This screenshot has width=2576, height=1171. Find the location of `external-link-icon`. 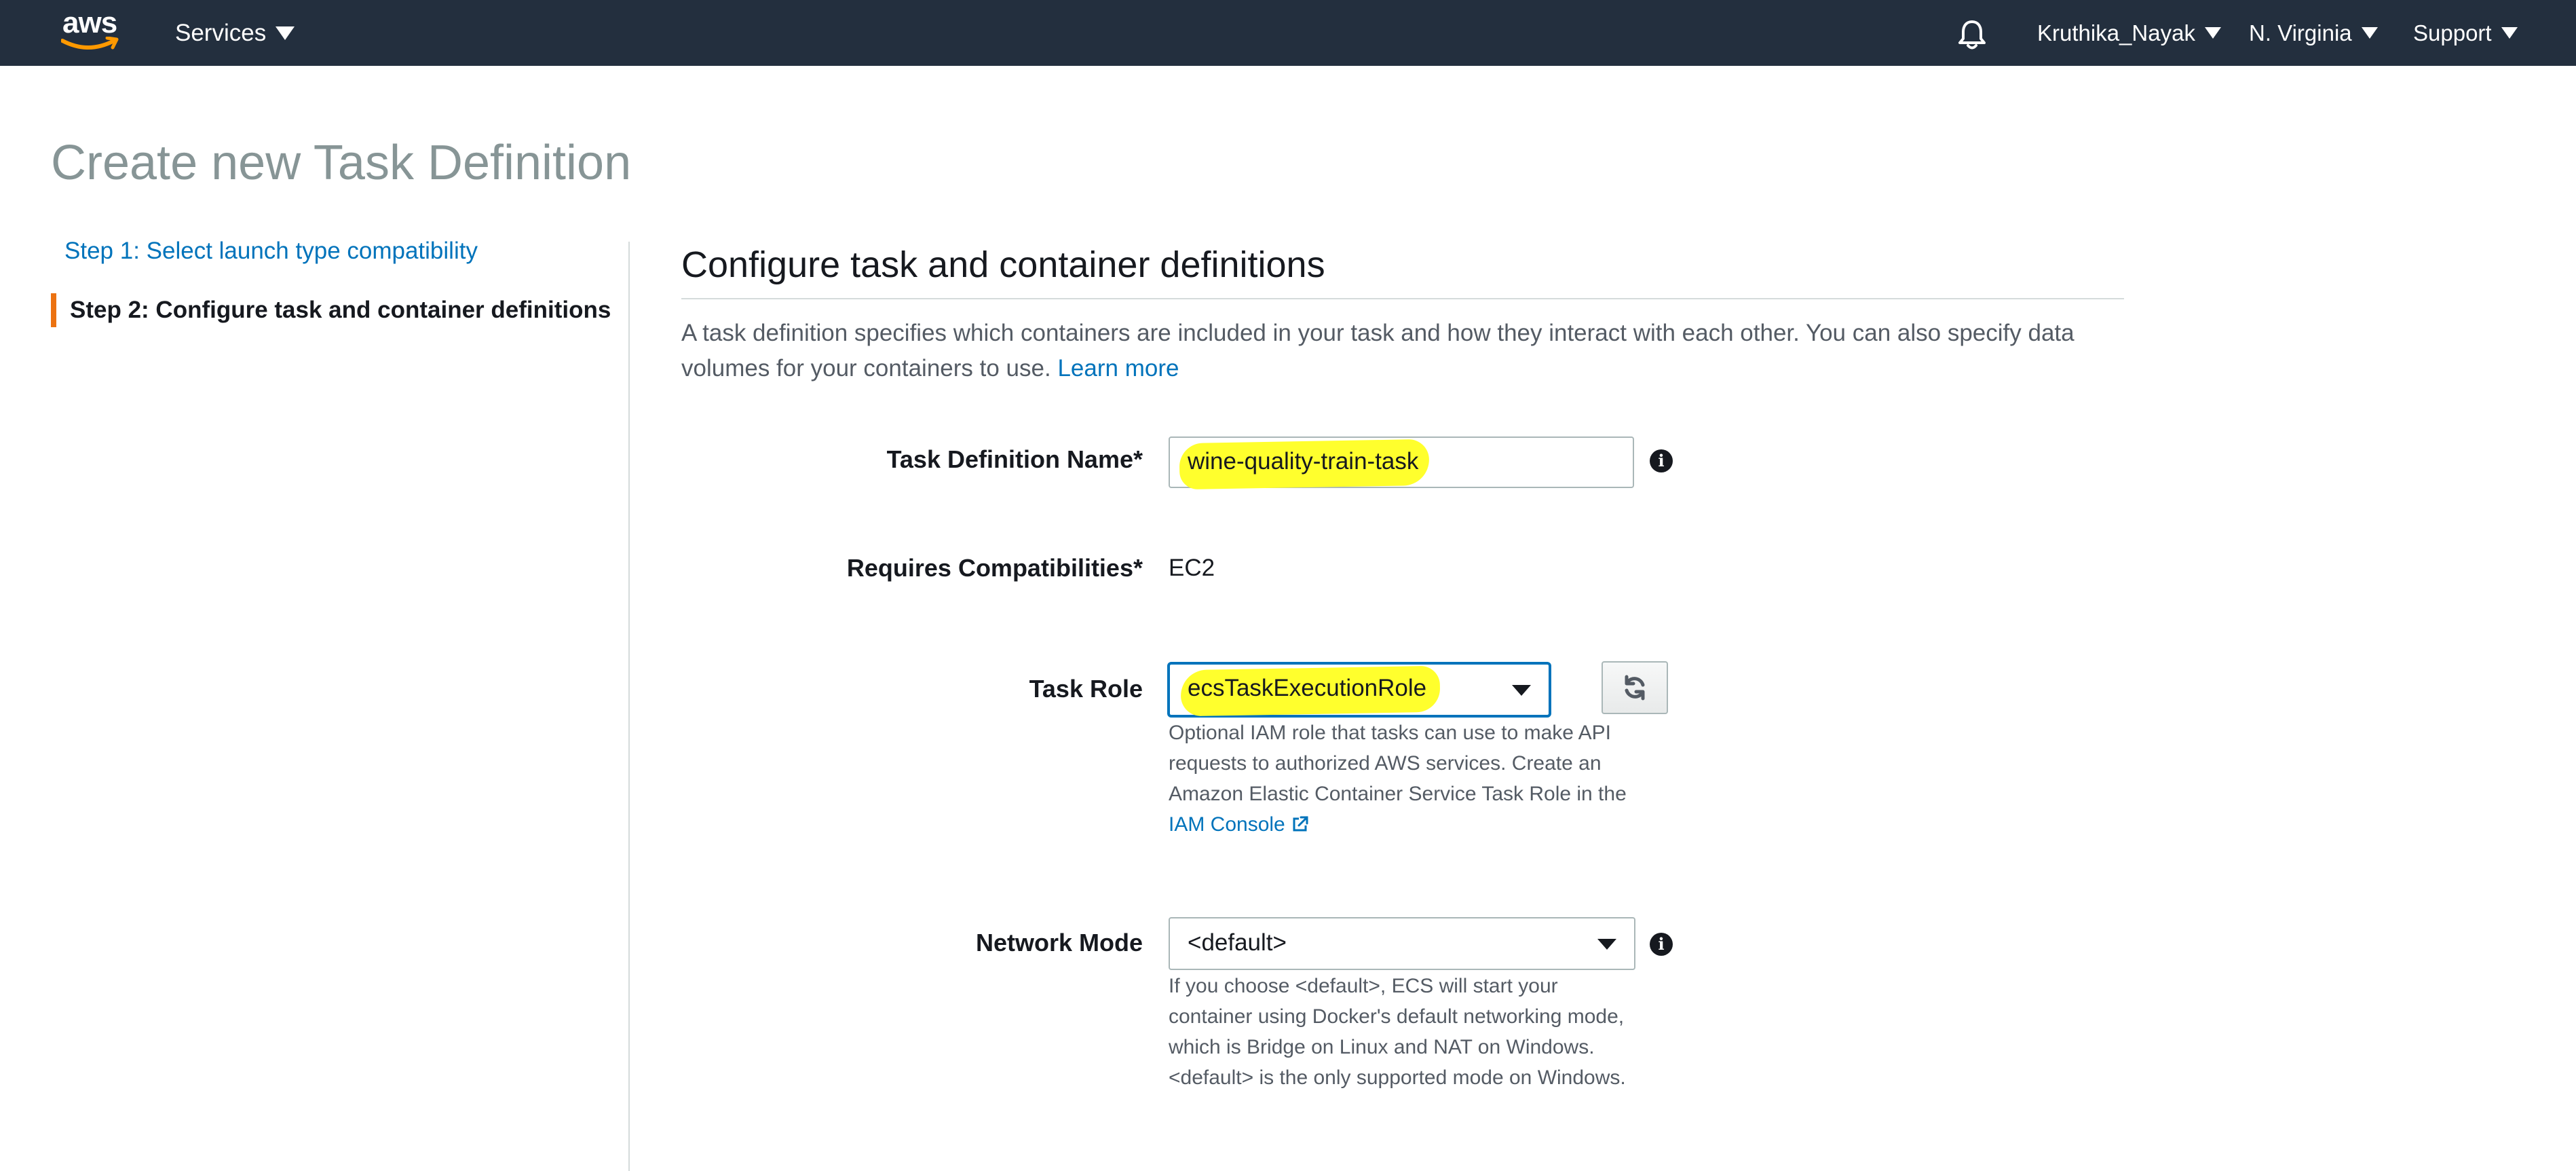

external-link-icon is located at coordinates (1300, 824).